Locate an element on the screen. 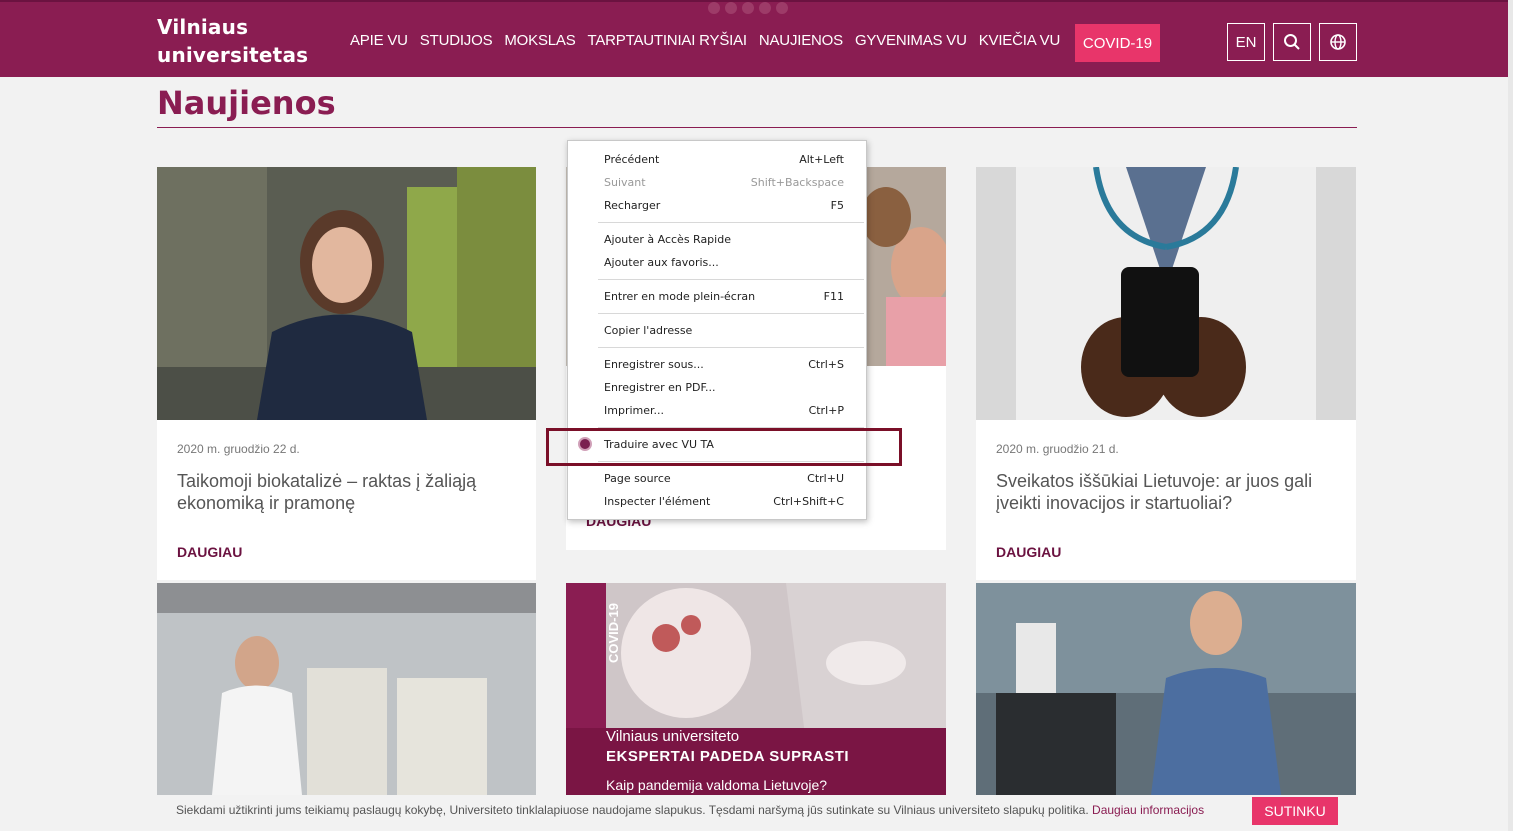 The width and height of the screenshot is (1513, 831). news-image-scientist is located at coordinates (1166, 689).